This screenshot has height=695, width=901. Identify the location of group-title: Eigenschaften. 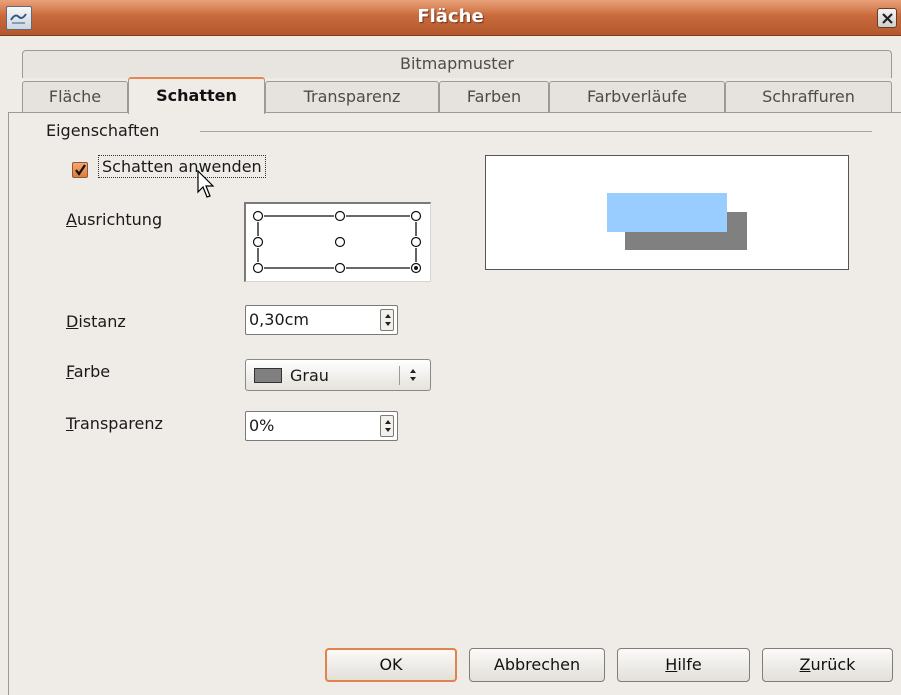
(103, 130).